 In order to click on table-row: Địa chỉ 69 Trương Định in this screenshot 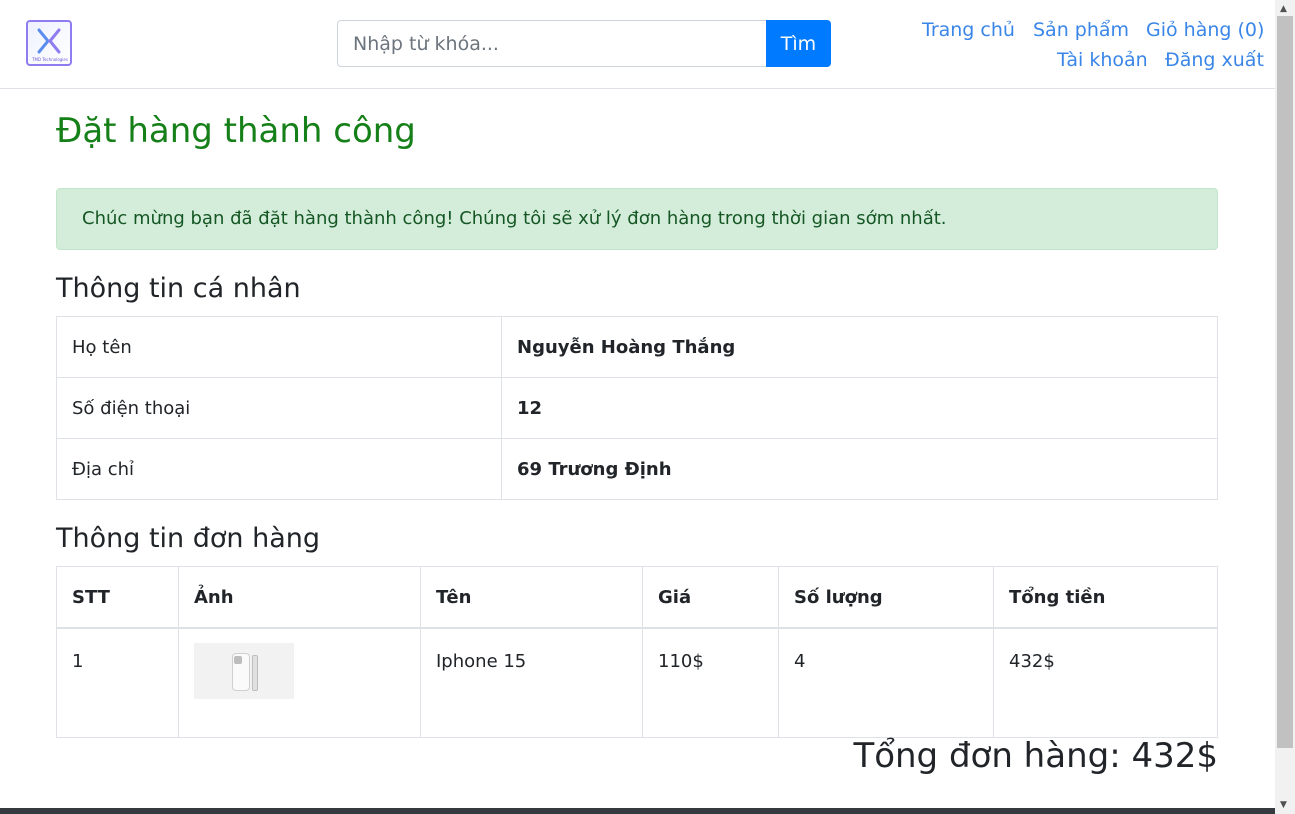, I will do `click(637, 469)`.